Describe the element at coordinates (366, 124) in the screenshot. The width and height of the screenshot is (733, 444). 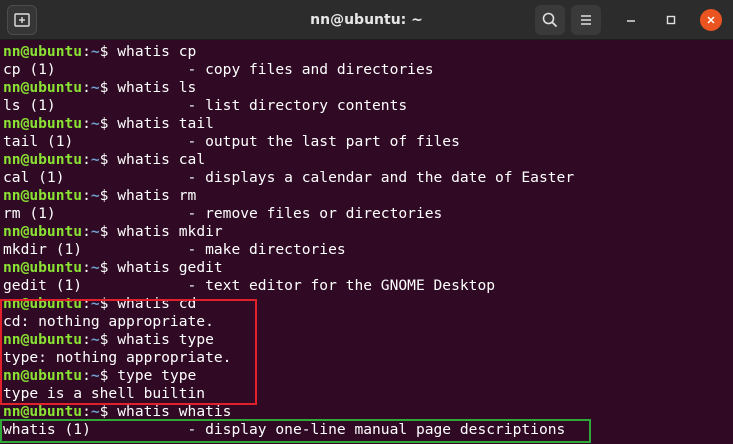
I see `prompt-line: nn@ubuntu:~$ whatis tail` at that location.